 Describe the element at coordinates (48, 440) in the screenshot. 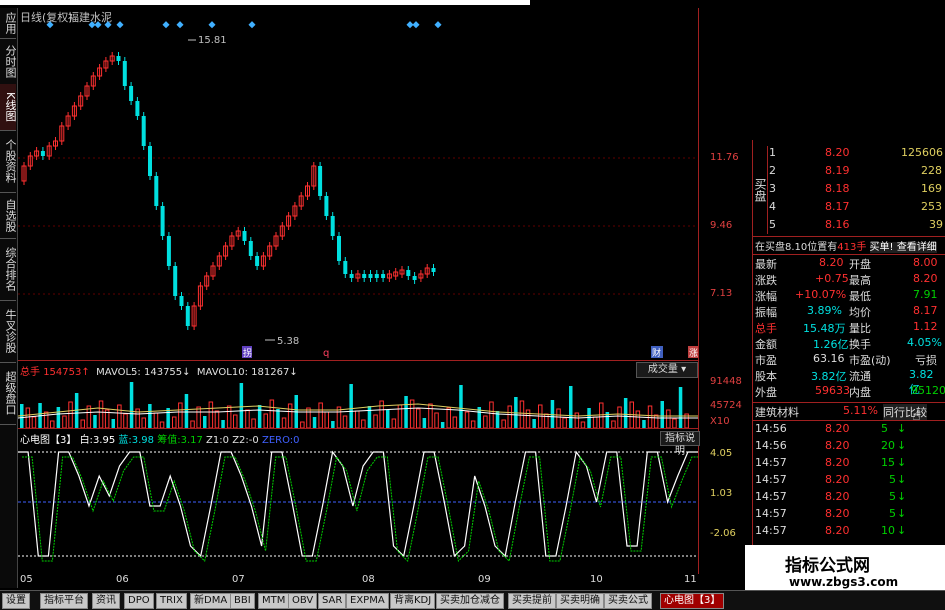

I see `indicator-title: 心电图【3】` at that location.